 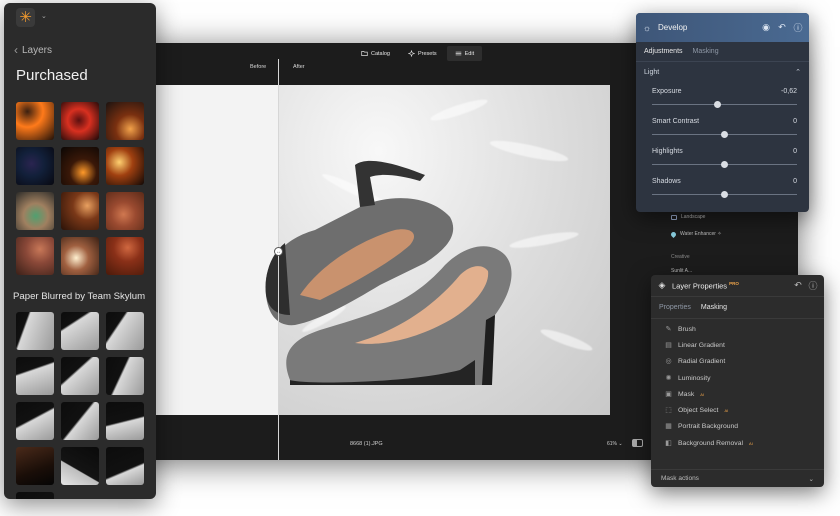 I want to click on mask-tool-label: Mask, so click(x=686, y=394).